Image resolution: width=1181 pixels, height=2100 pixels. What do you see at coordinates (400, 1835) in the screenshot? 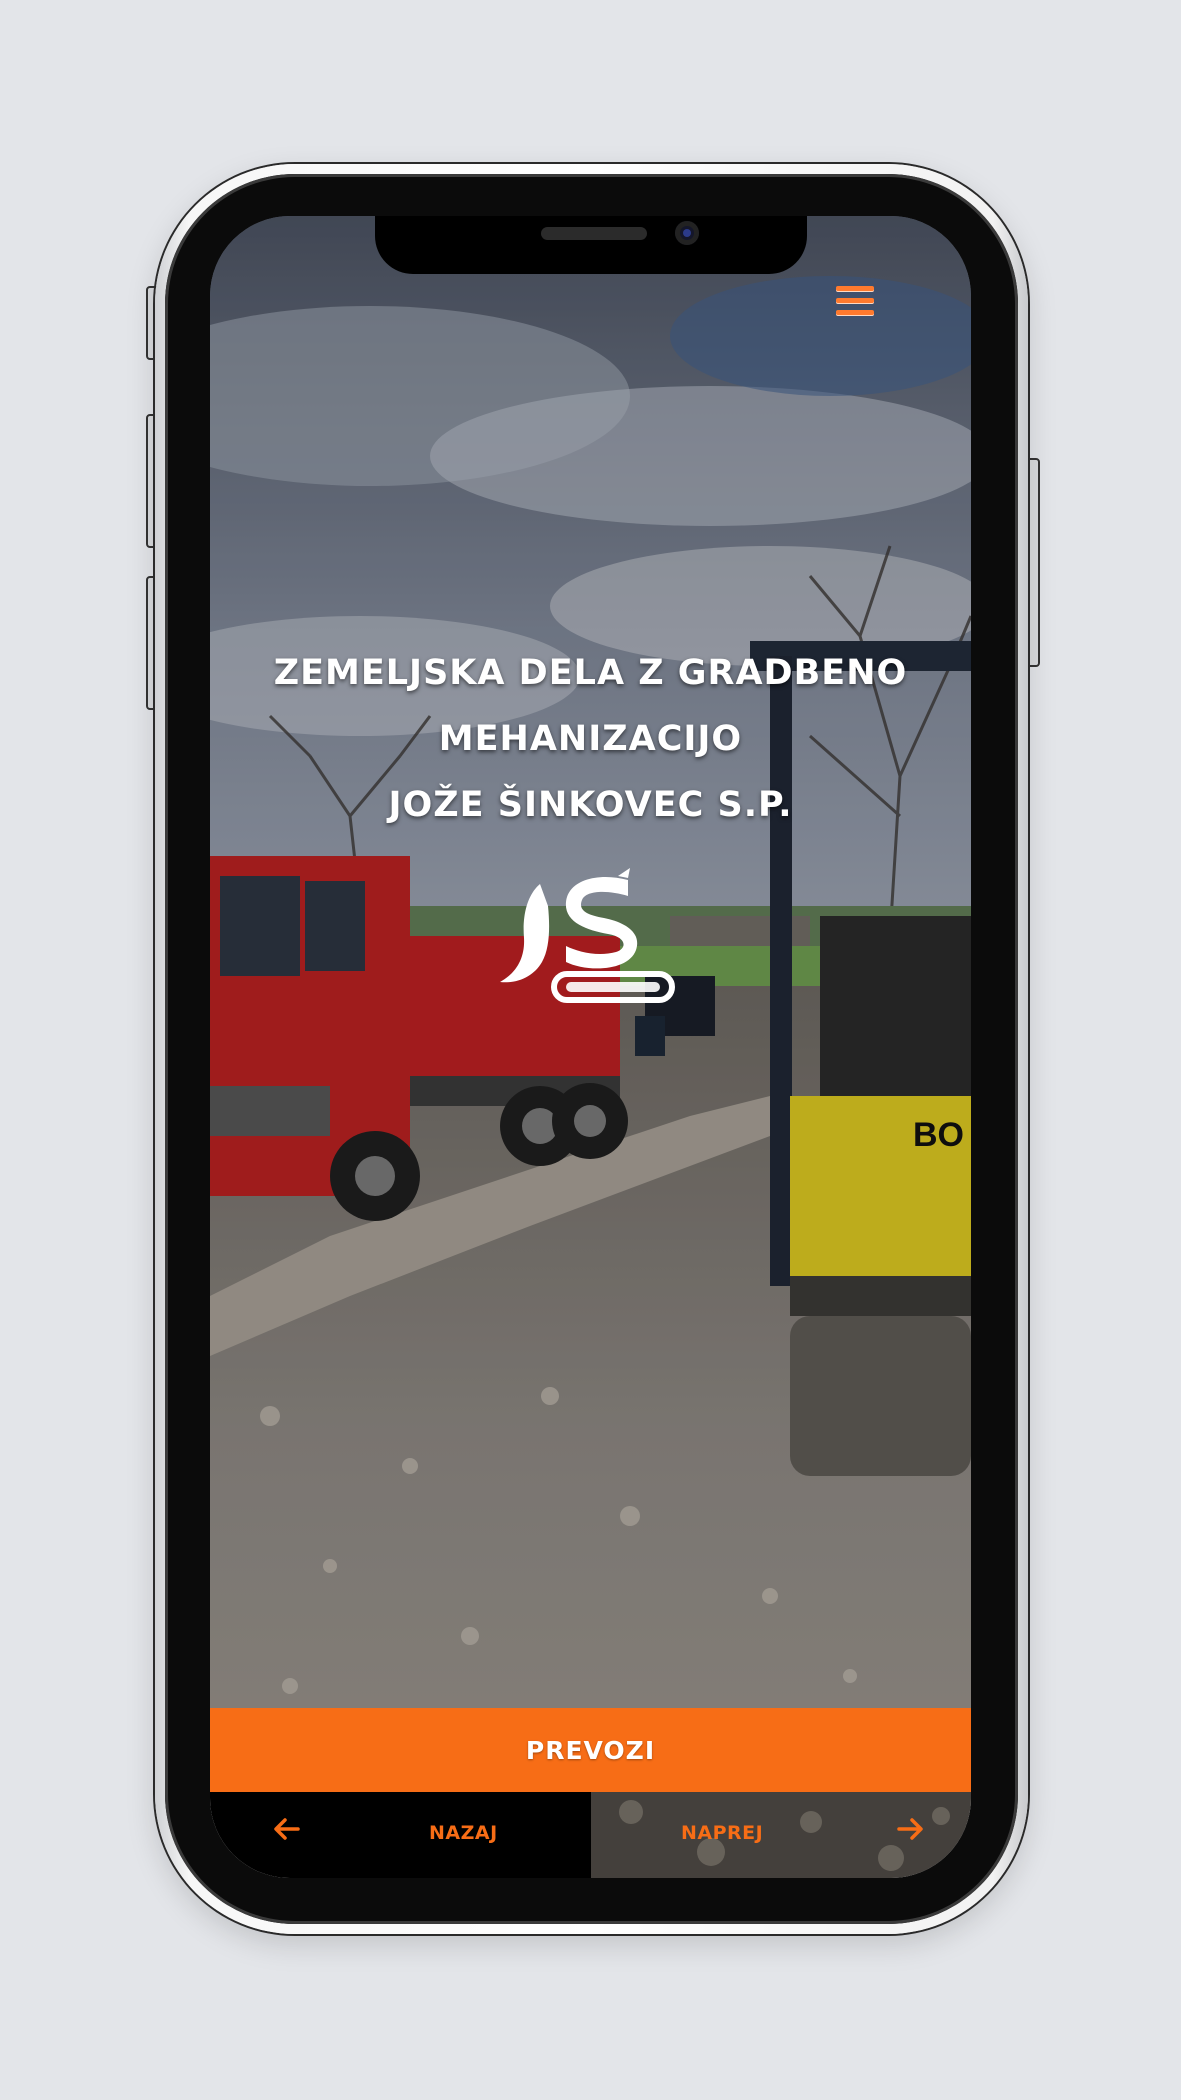
I see `back-button: NAZAJ` at bounding box center [400, 1835].